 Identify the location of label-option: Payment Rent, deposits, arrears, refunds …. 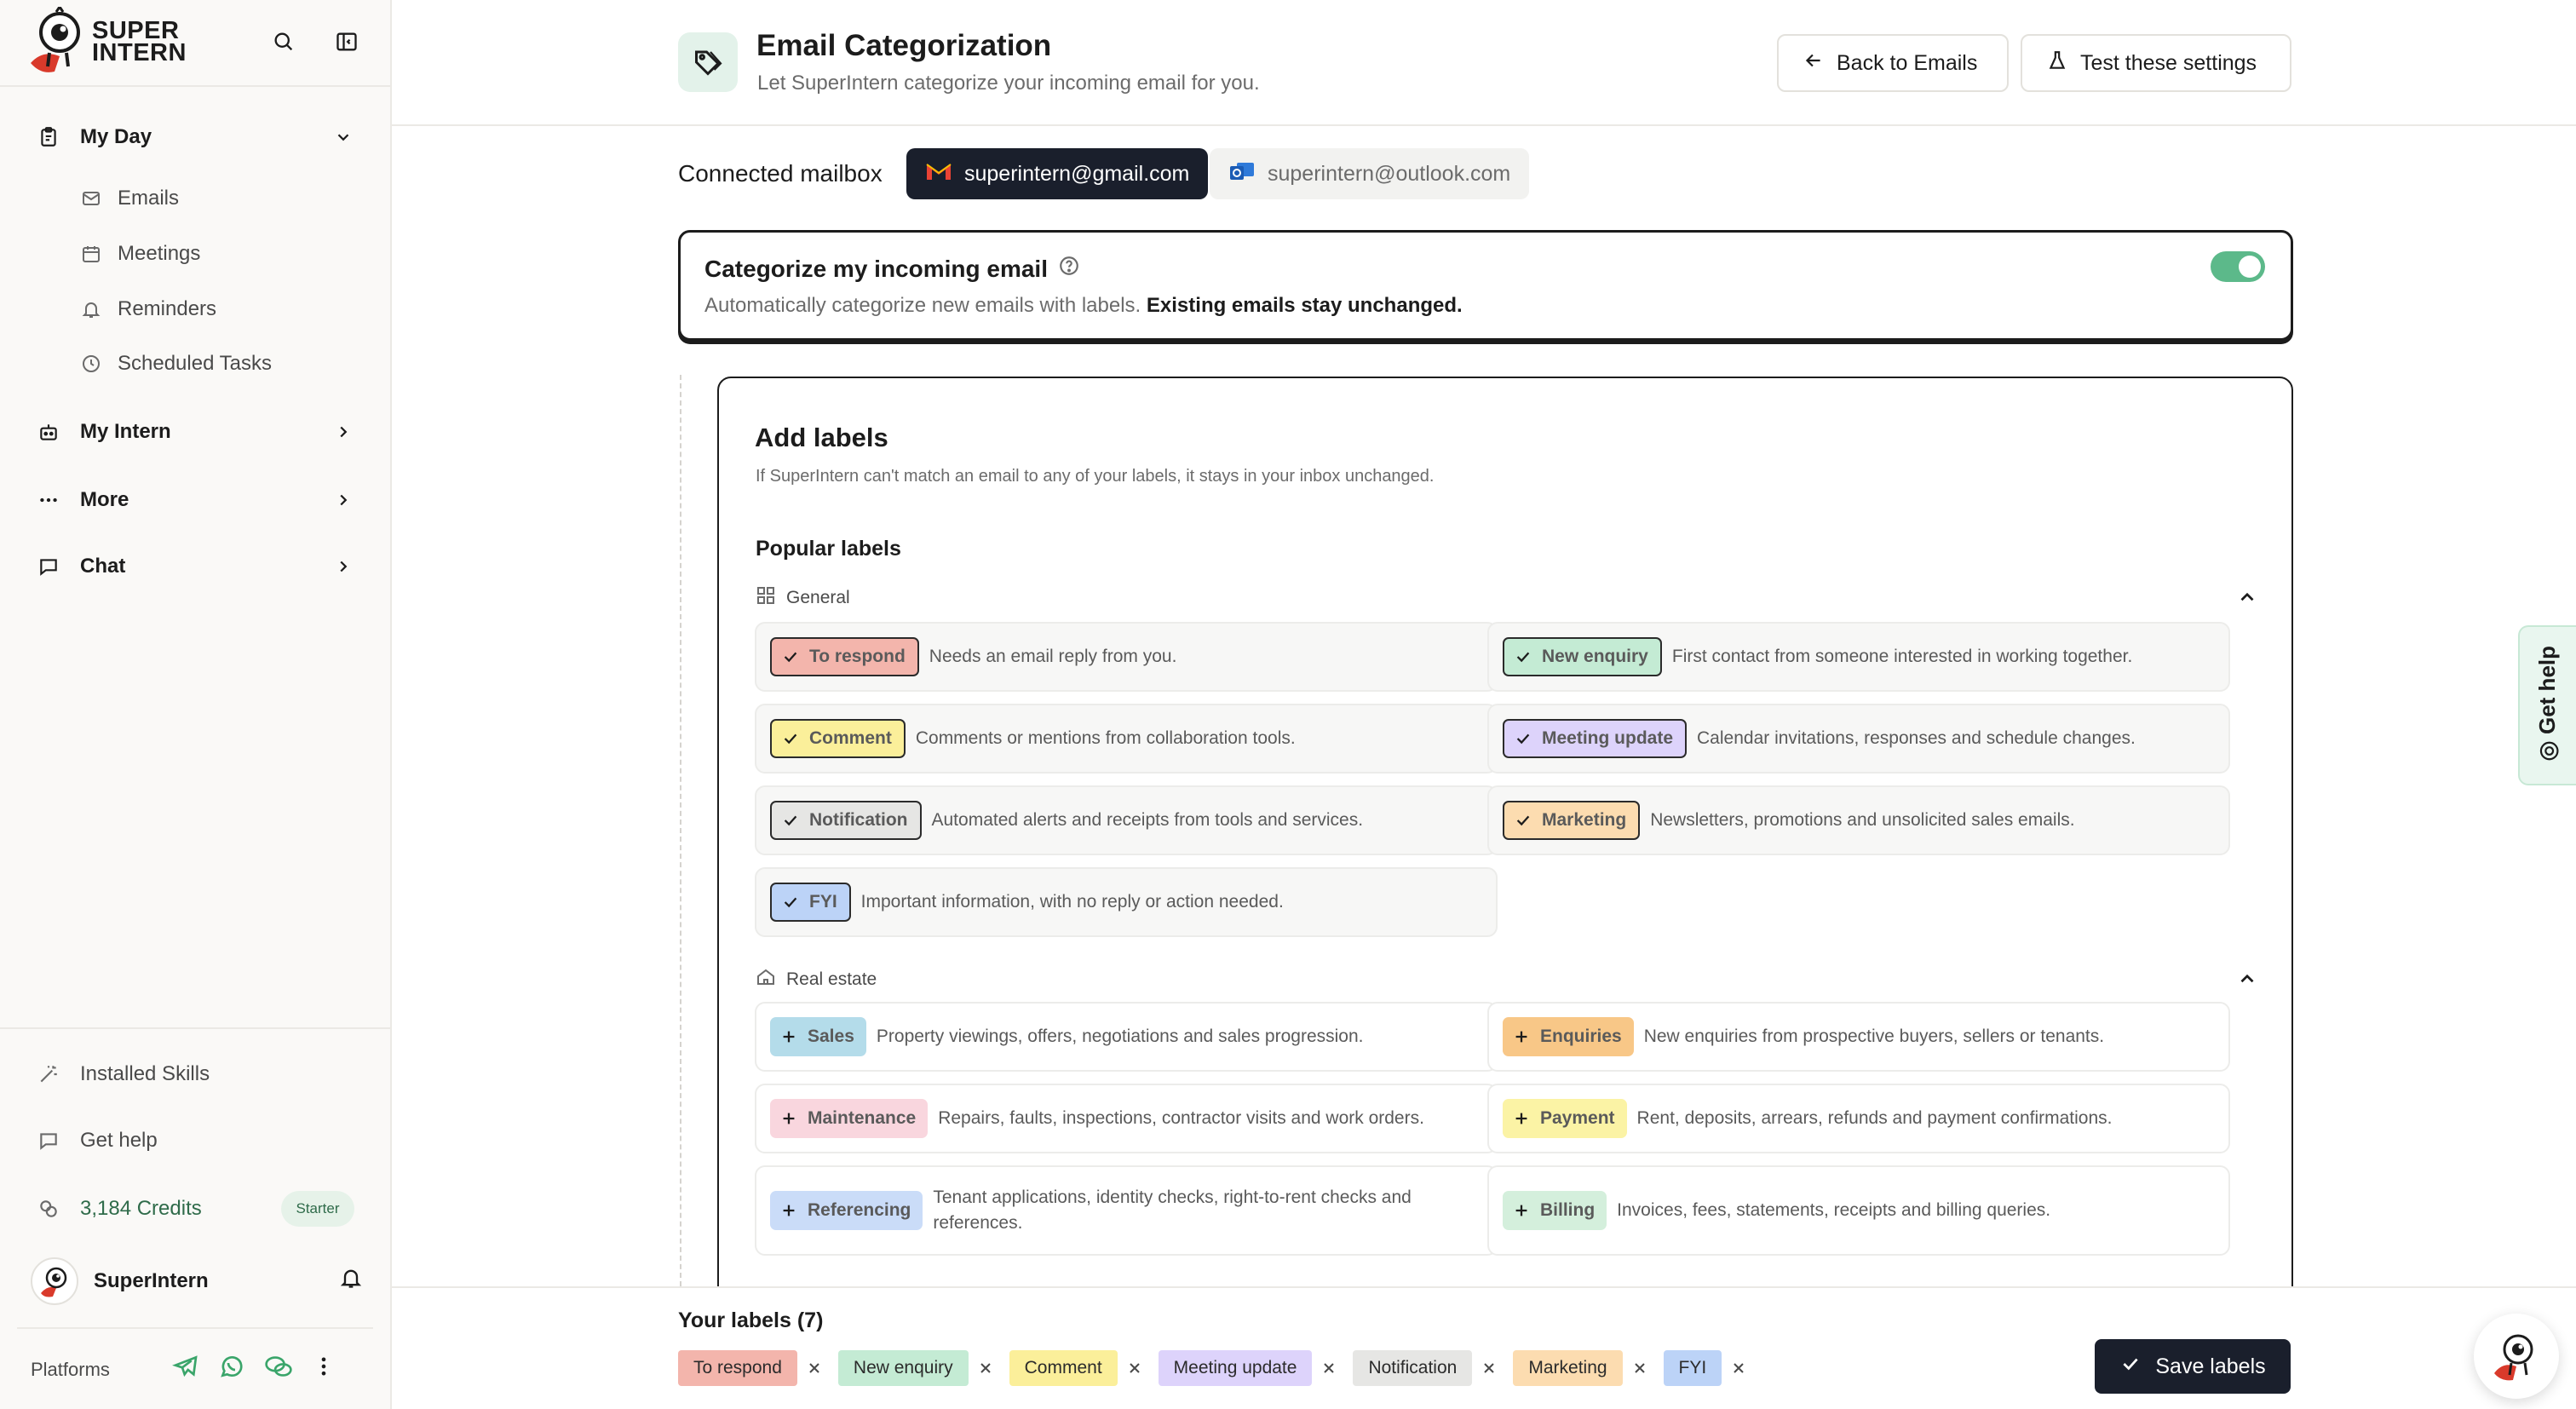
(1859, 1118).